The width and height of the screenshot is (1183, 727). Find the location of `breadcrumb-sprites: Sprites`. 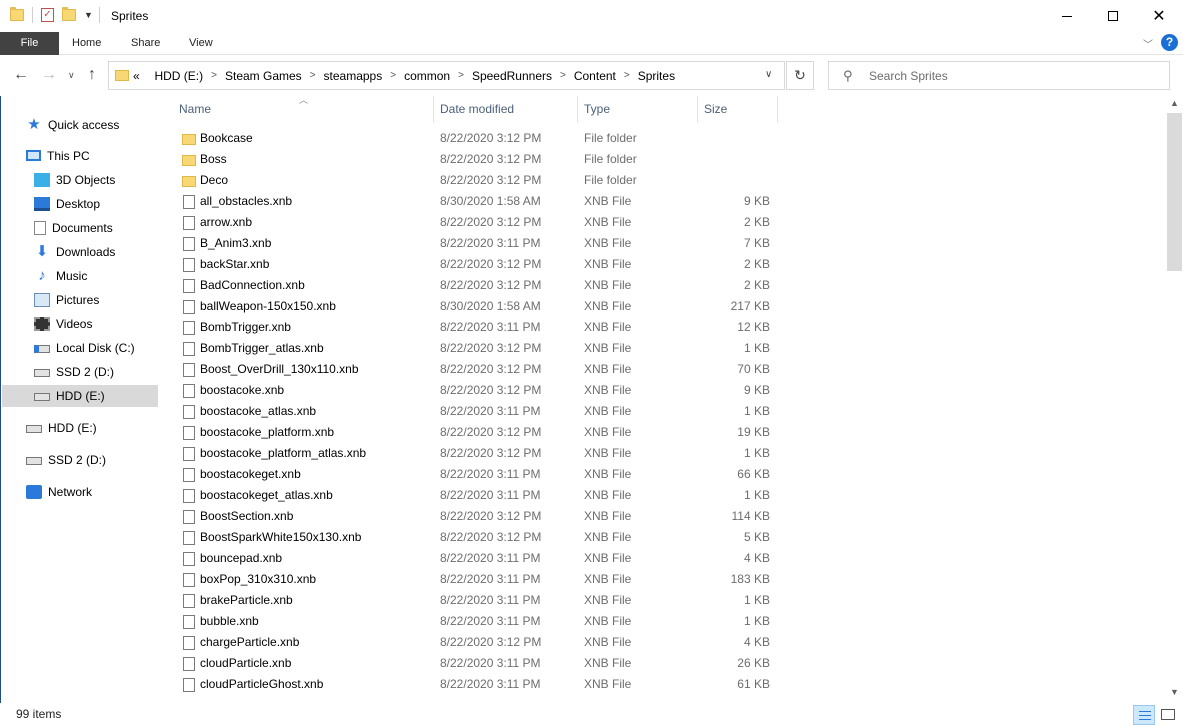

breadcrumb-sprites: Sprites is located at coordinates (656, 76).